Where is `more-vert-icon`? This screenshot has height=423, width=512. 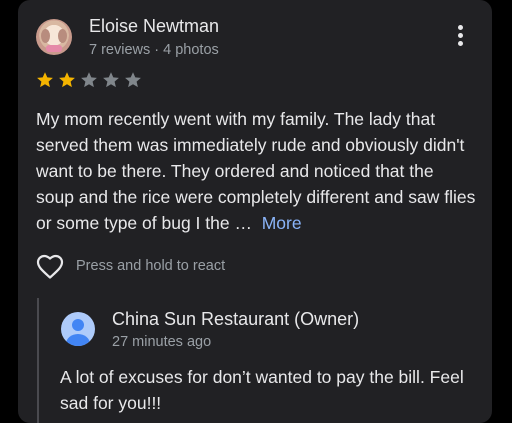 more-vert-icon is located at coordinates (460, 37).